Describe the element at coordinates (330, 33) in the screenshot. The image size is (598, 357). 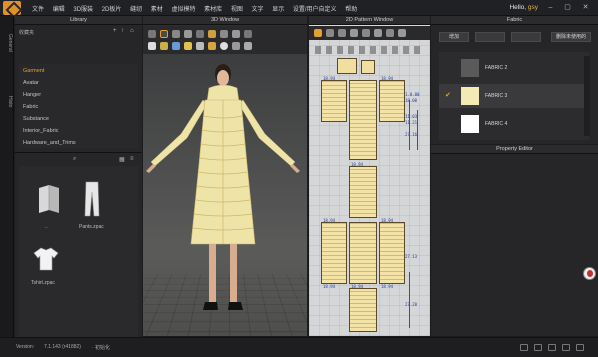
I see `edit-point-icon` at that location.